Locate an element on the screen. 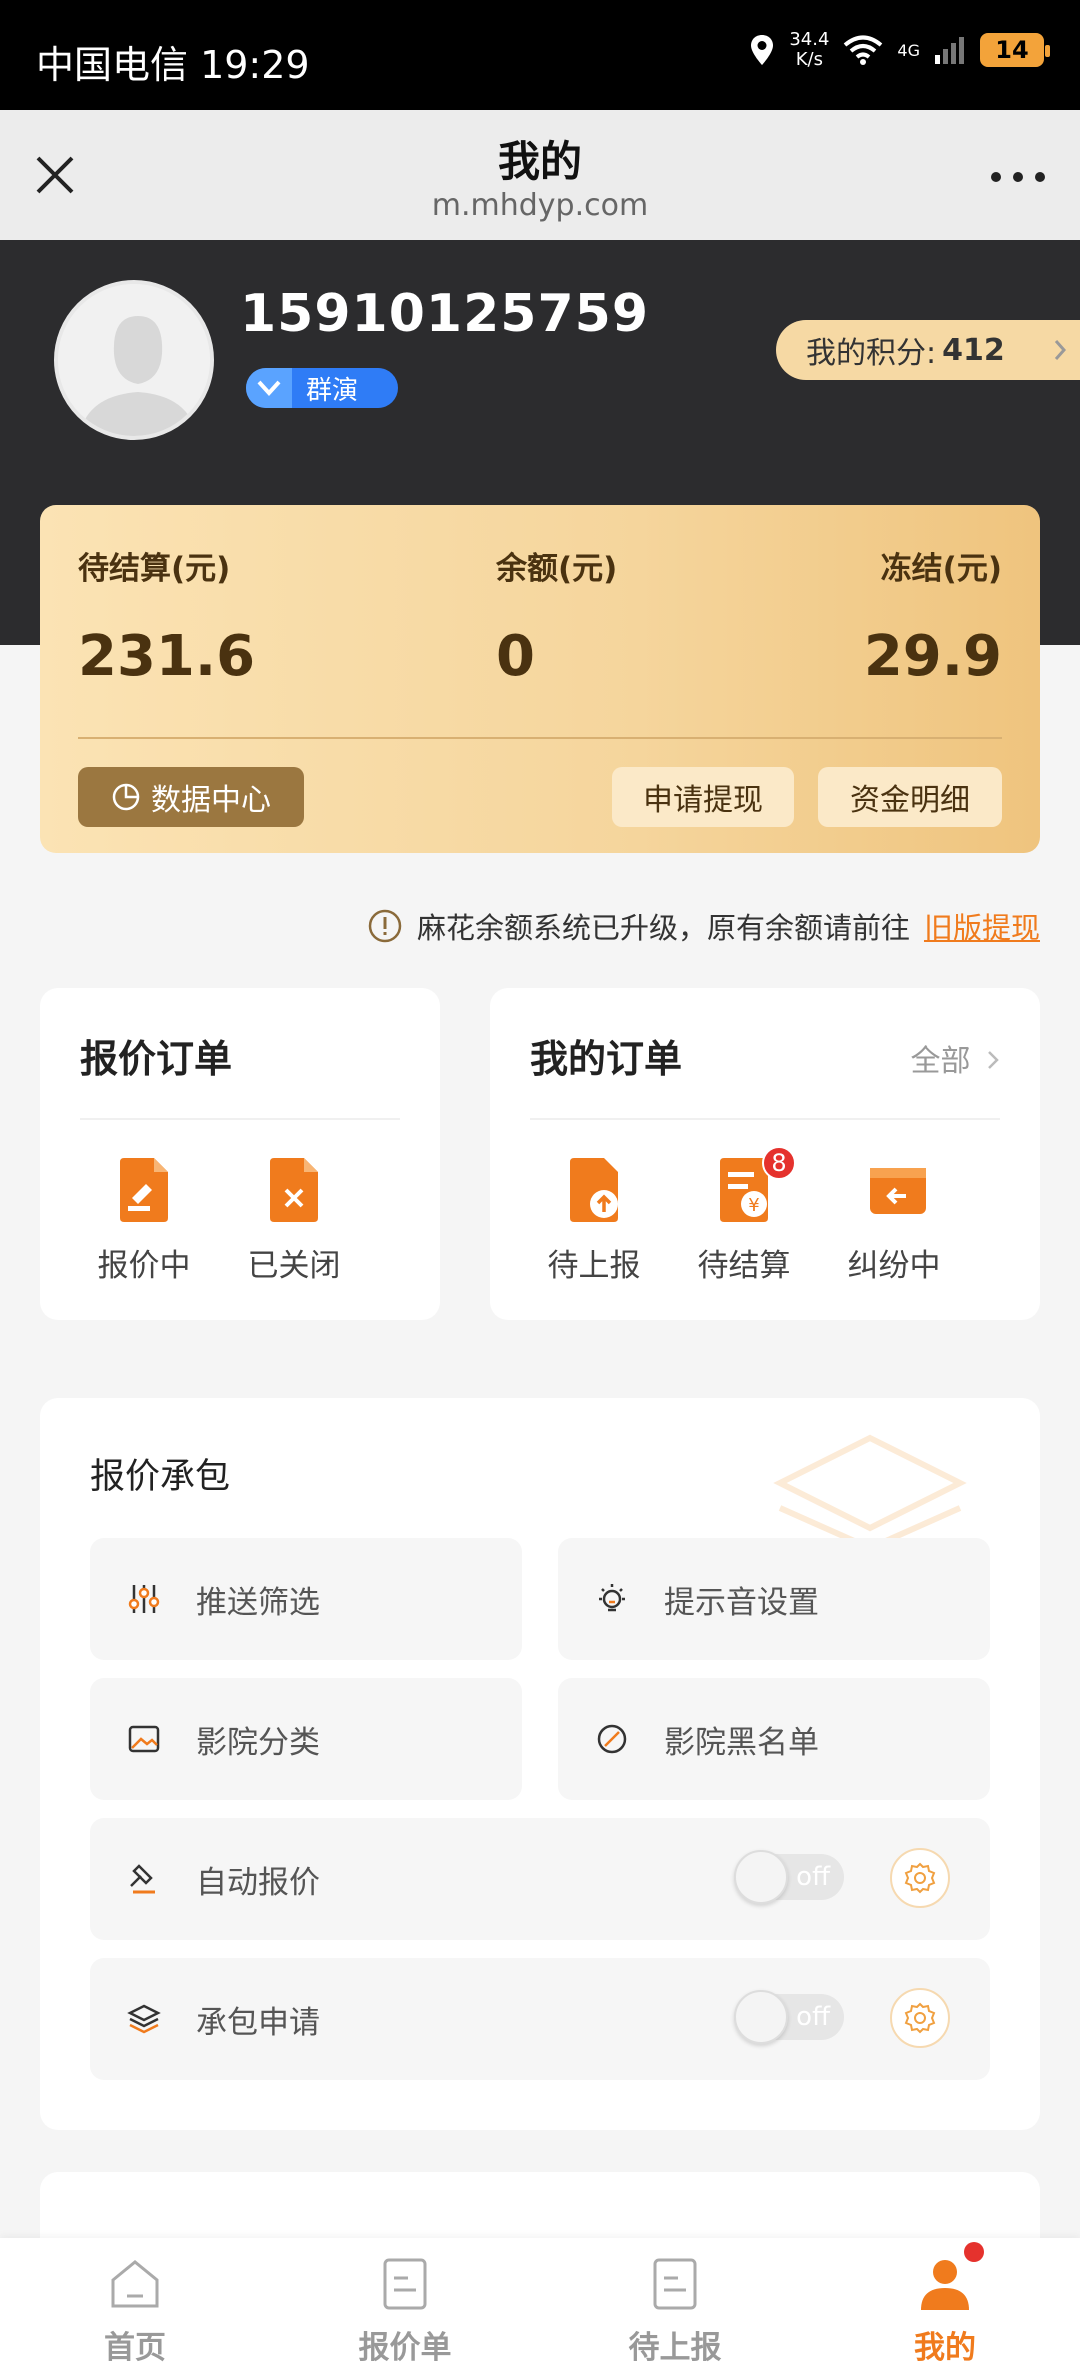 Image resolution: width=1080 pixels, height=2376 pixels. order-closed: 已关闭 is located at coordinates (294, 1221).